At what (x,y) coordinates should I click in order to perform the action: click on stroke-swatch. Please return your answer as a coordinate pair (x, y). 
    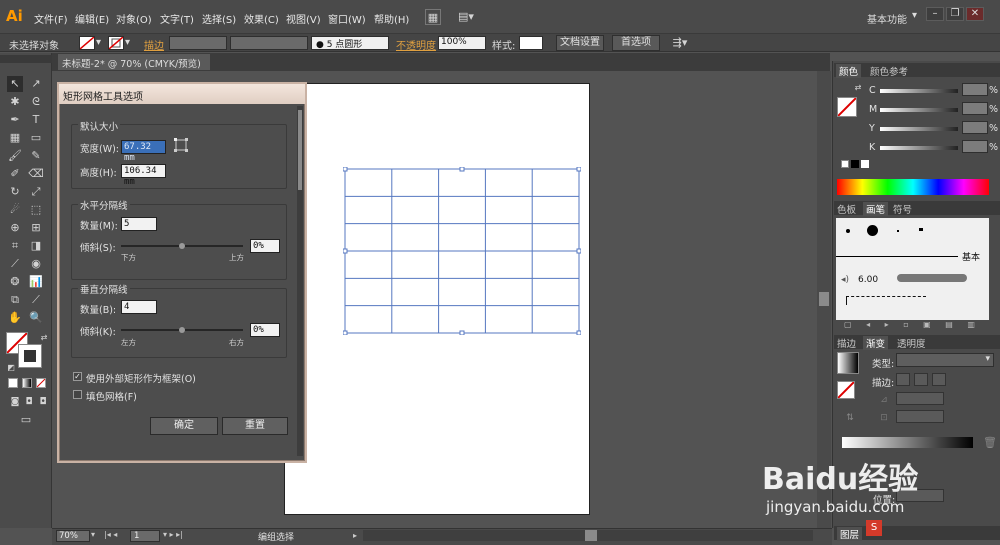
    Looking at the image, I should click on (116, 43).